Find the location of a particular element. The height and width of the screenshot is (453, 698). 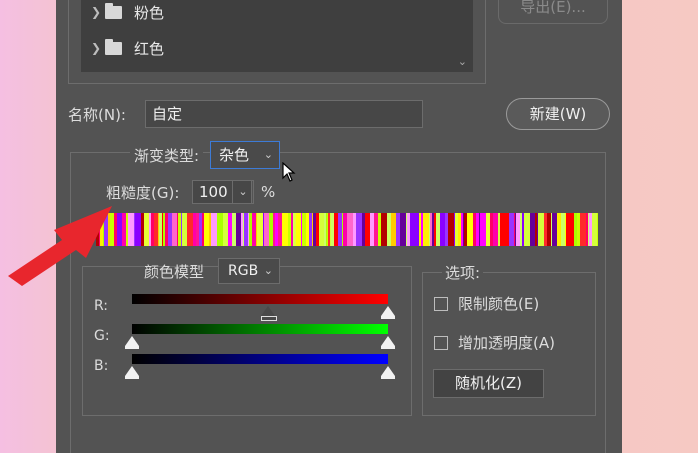

folder-icon is located at coordinates (113, 46).